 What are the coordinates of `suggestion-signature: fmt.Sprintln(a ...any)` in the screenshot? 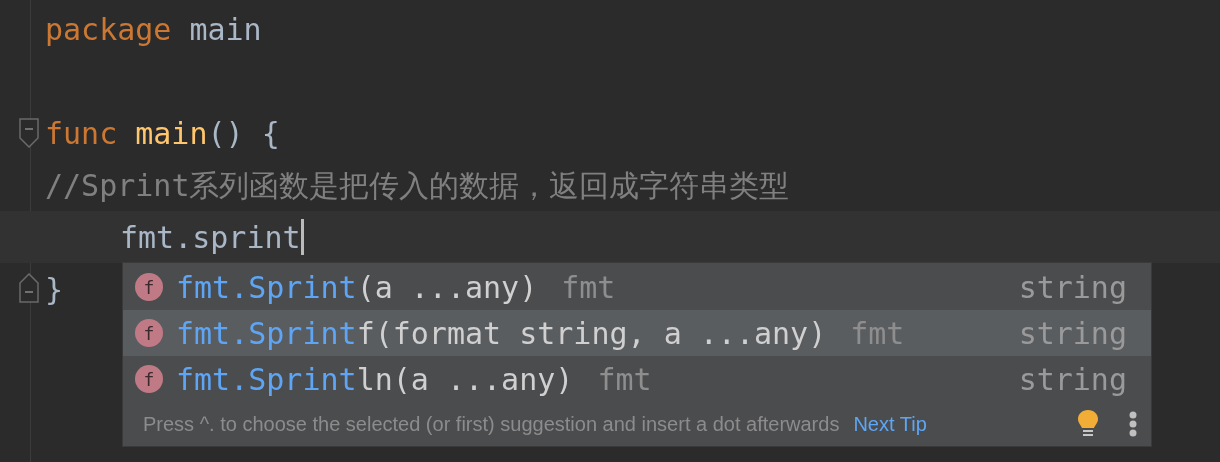 It's located at (375, 379).